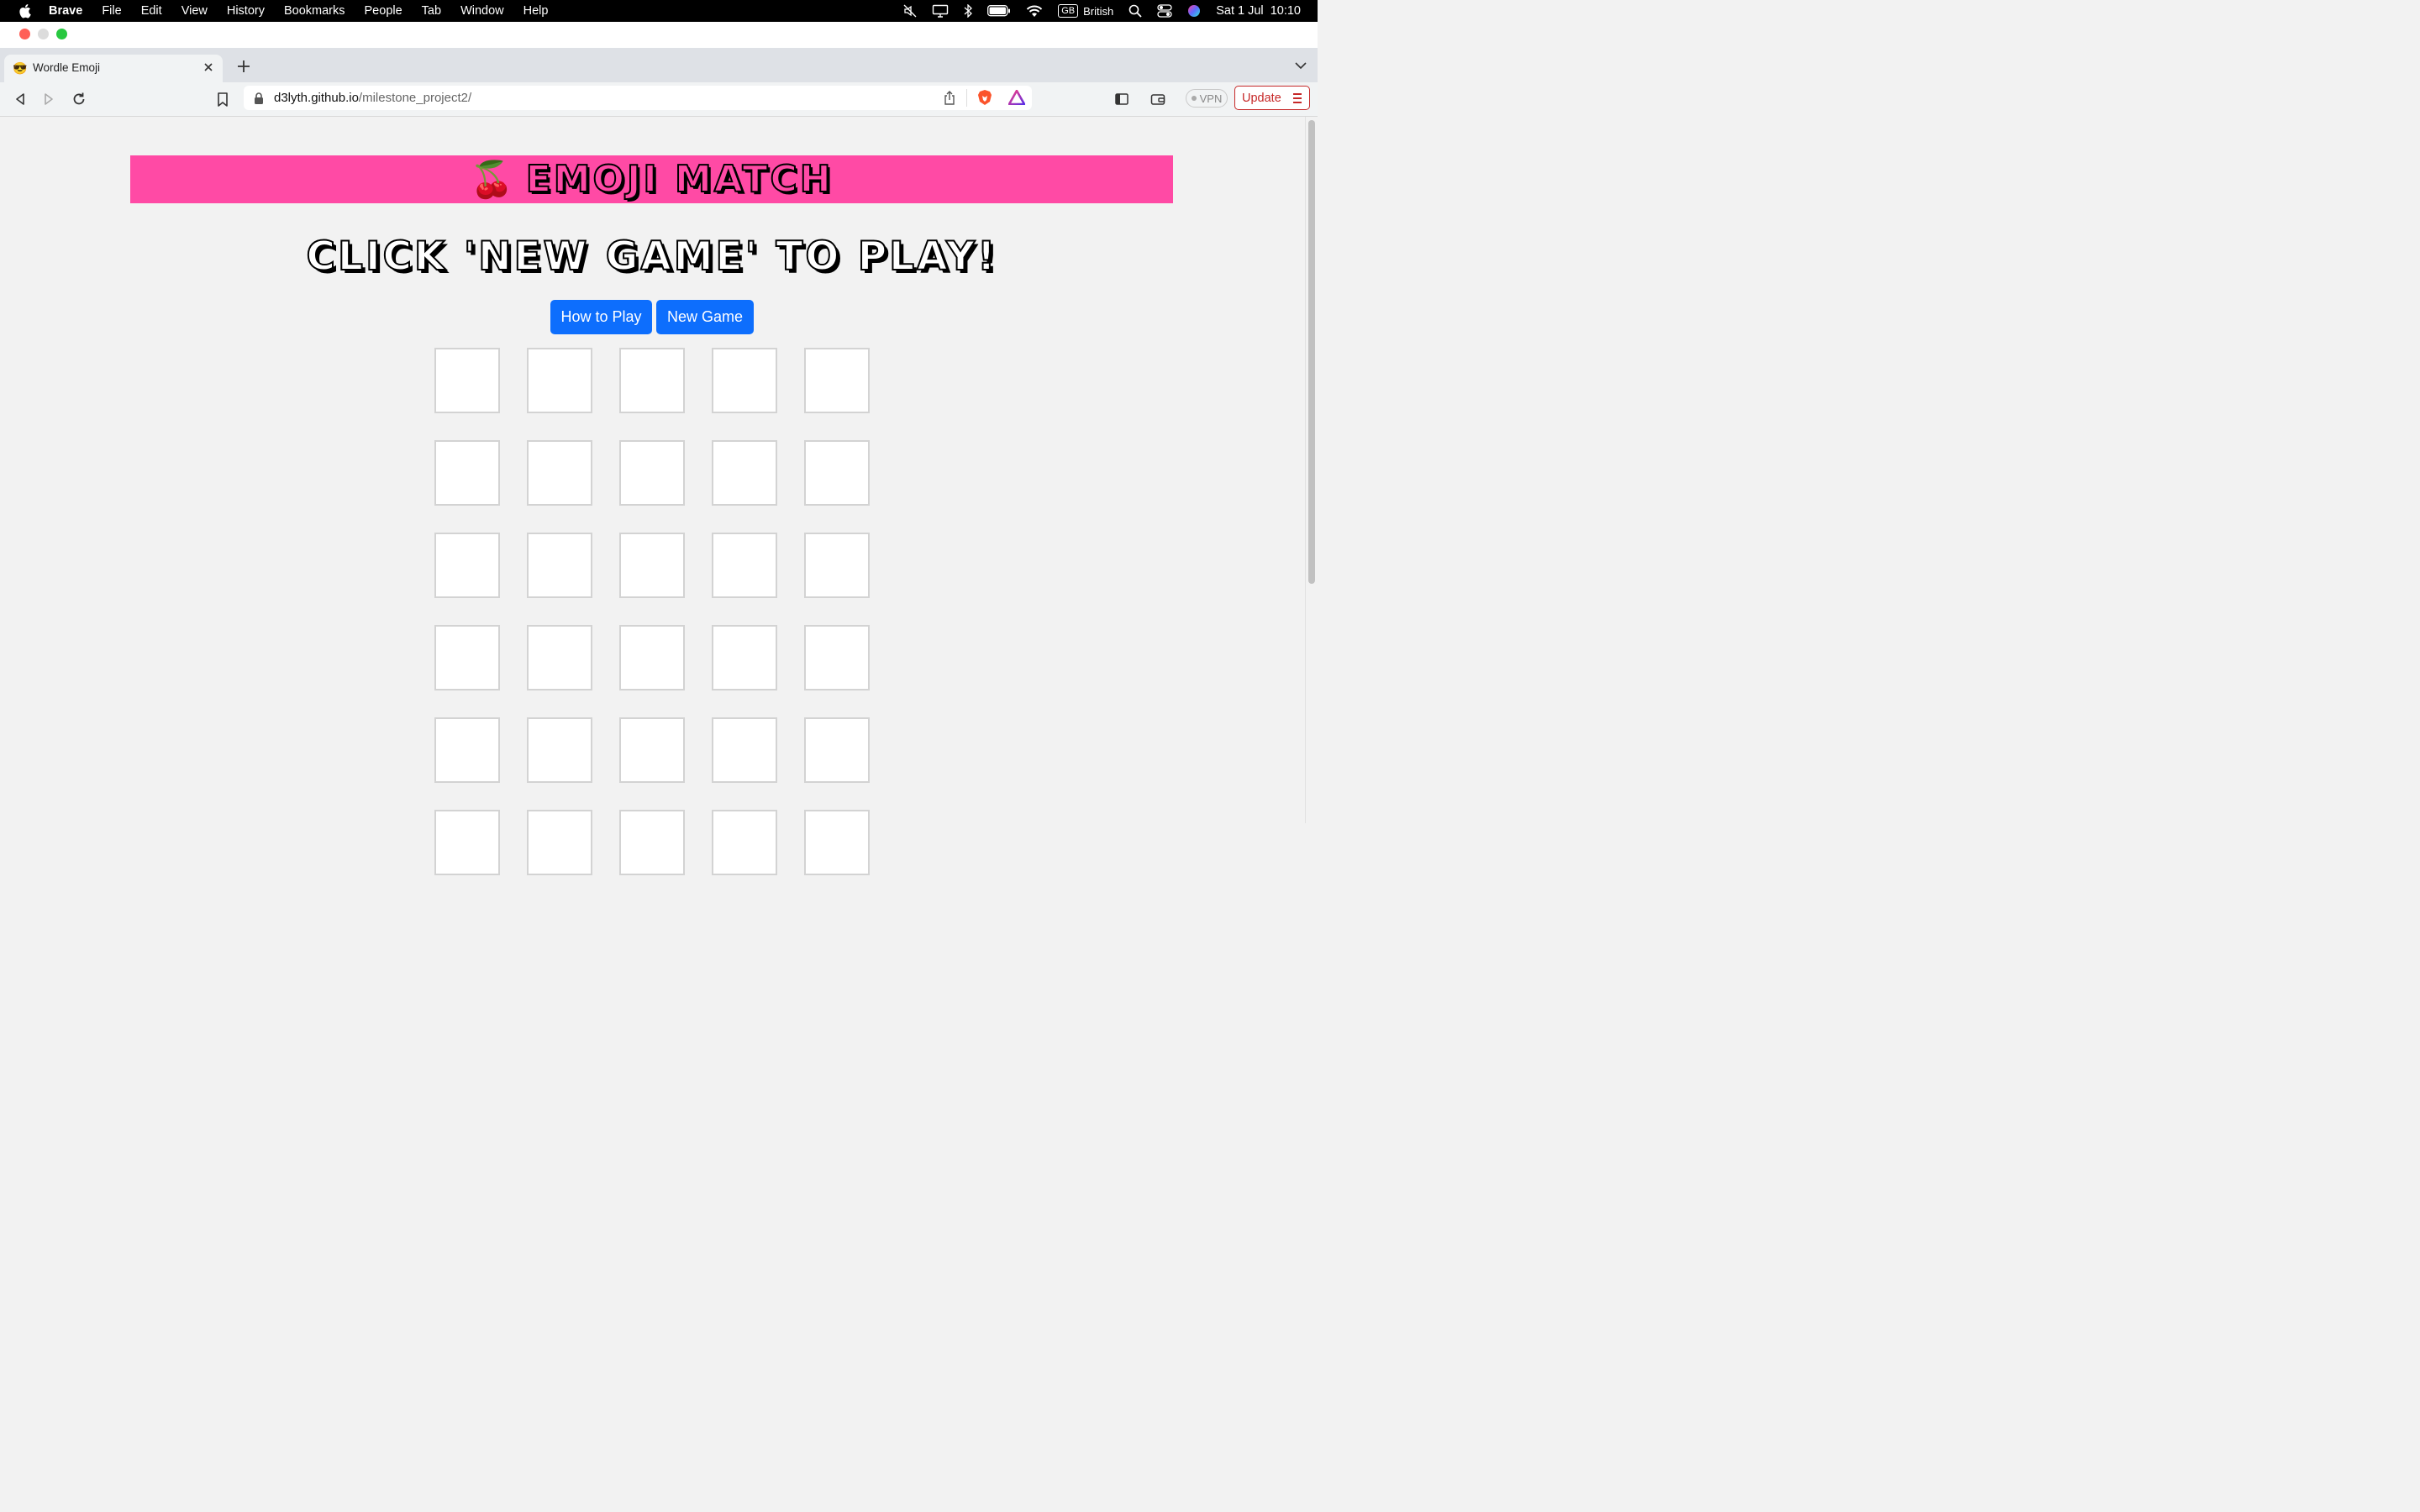 This screenshot has width=2420, height=1512. I want to click on site-header-banner: 🍒 EMOJI MATCH, so click(651, 179).